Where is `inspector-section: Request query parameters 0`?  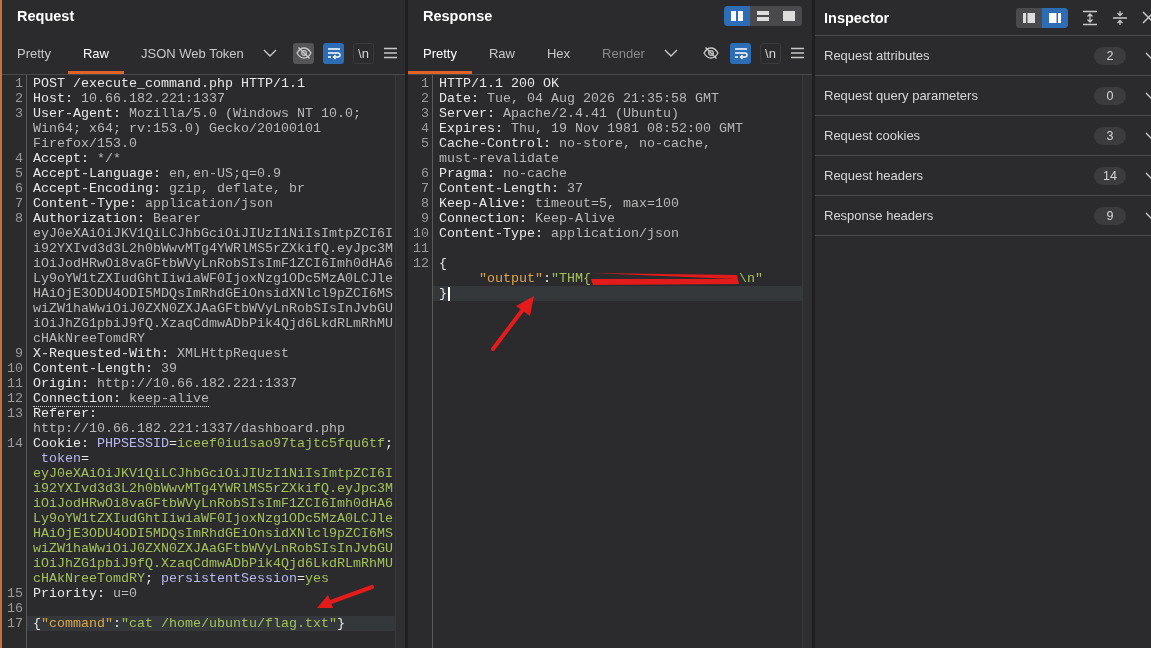
inspector-section: Request query parameters 0 is located at coordinates (983, 96).